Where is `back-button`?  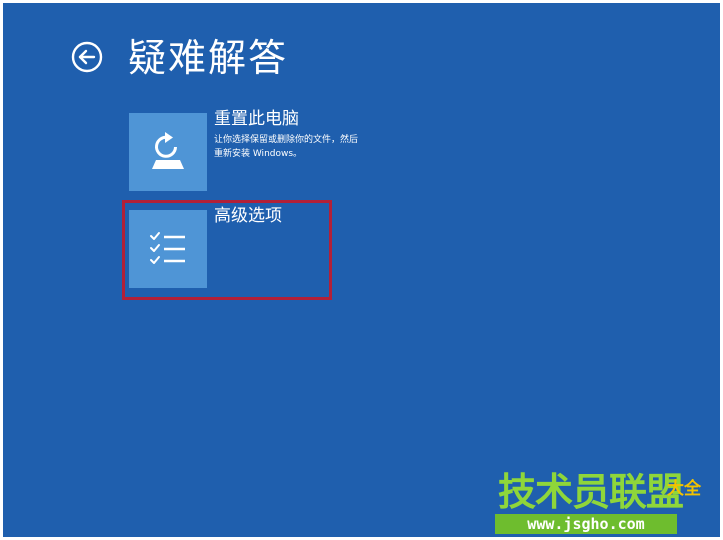
back-button is located at coordinates (87, 57).